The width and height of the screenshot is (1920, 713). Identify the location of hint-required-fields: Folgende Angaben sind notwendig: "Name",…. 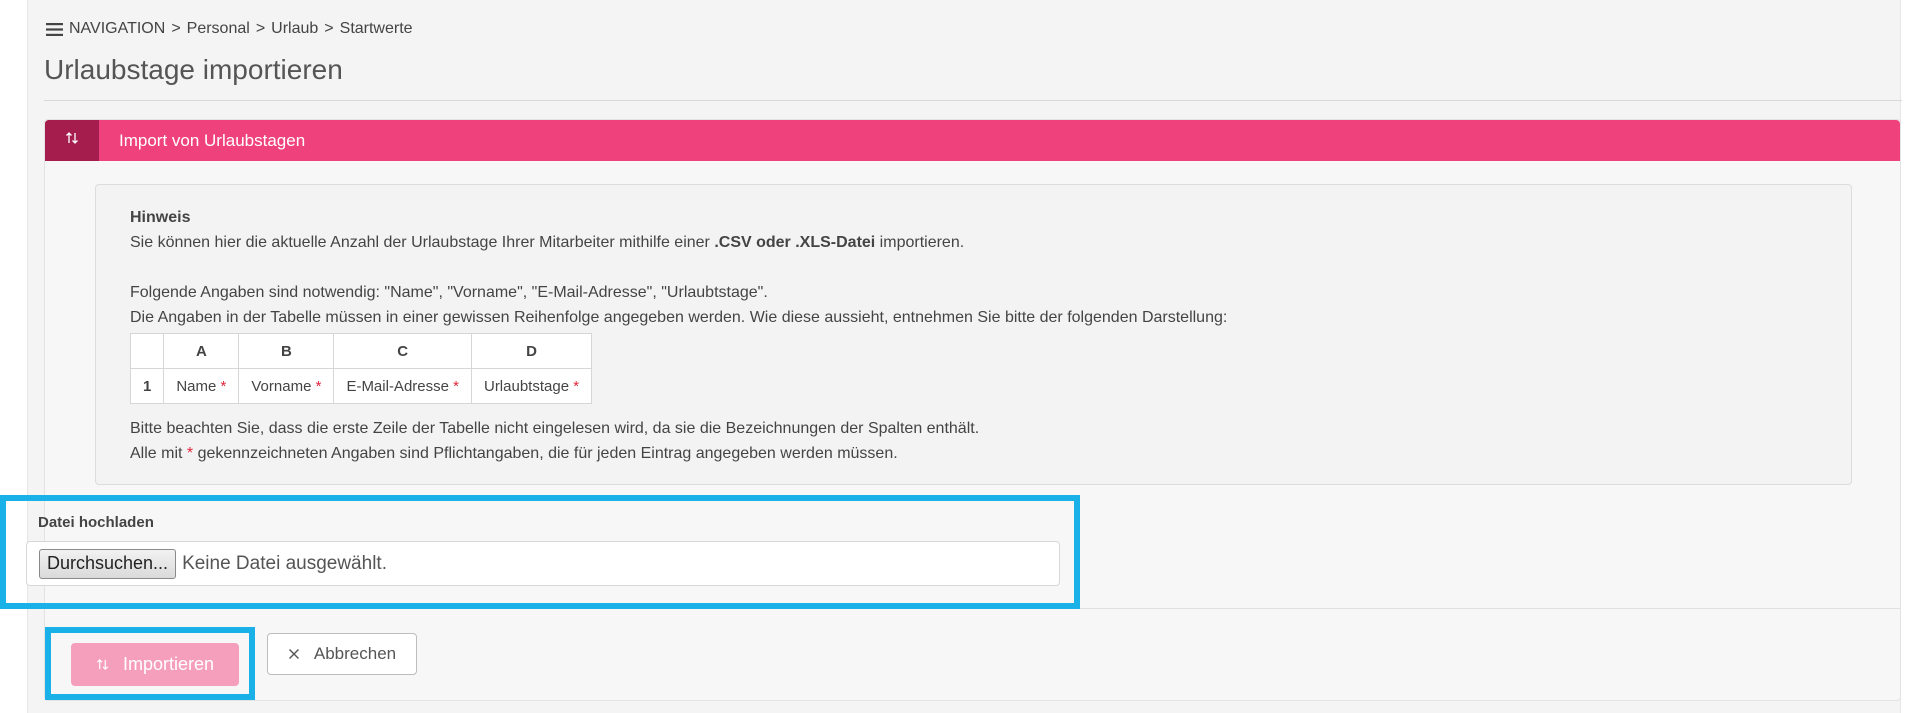
(449, 292).